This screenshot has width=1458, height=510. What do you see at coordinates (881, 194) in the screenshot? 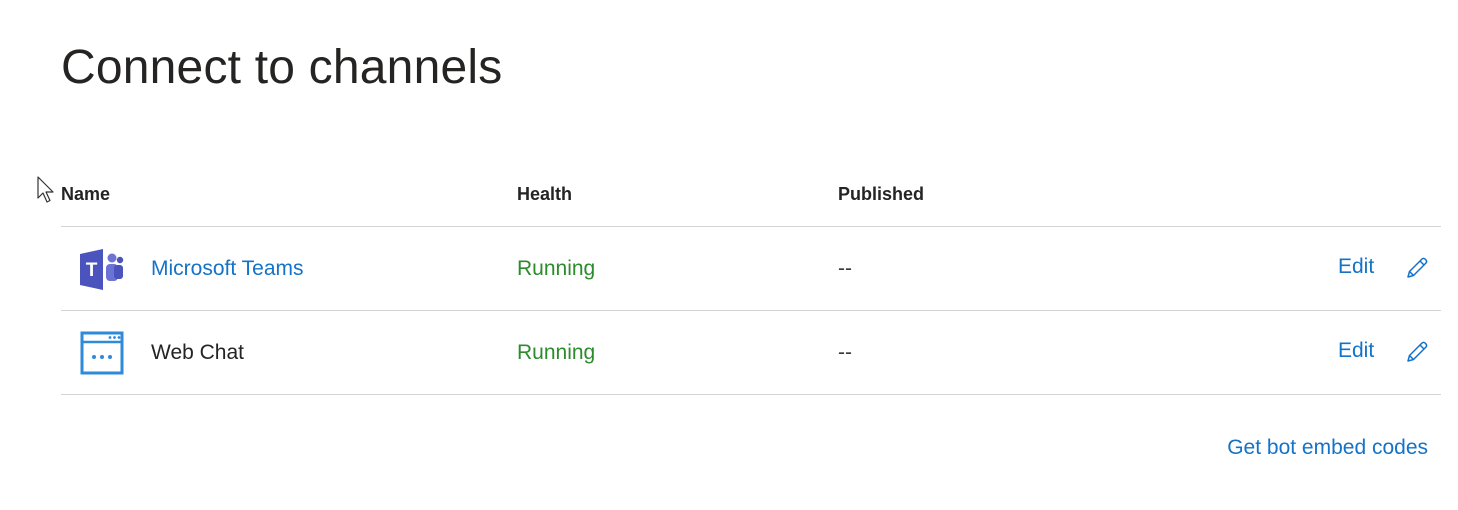
I see `column-header-published: Published` at bounding box center [881, 194].